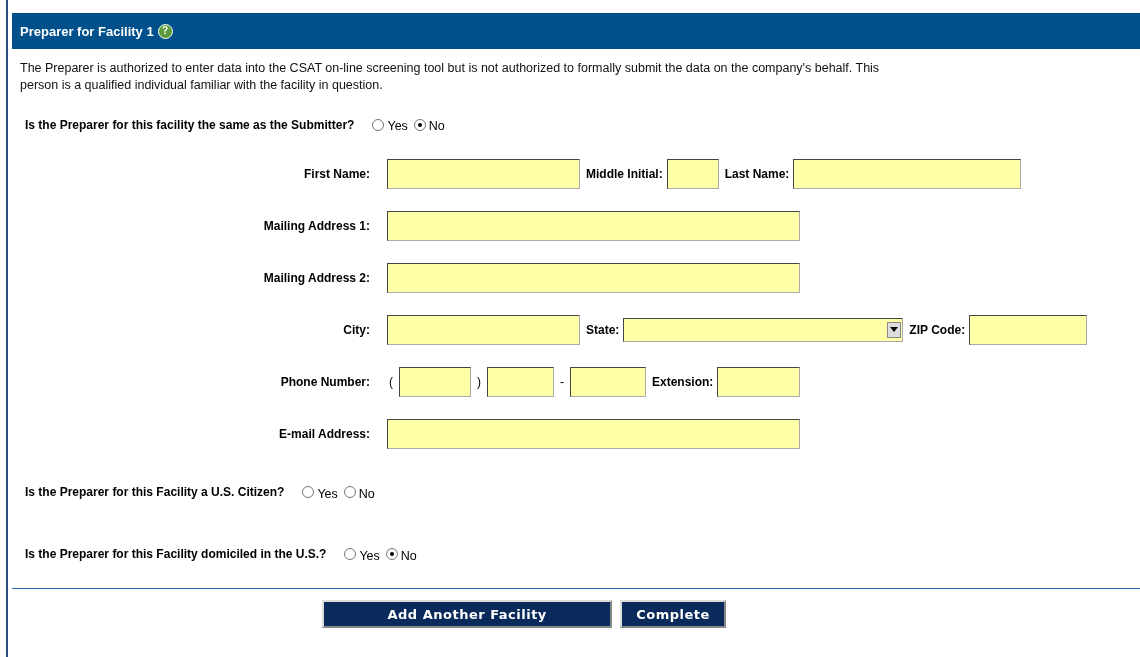  I want to click on question-label: Is the Preparer for this facility the same as the Submitter?, so click(190, 124).